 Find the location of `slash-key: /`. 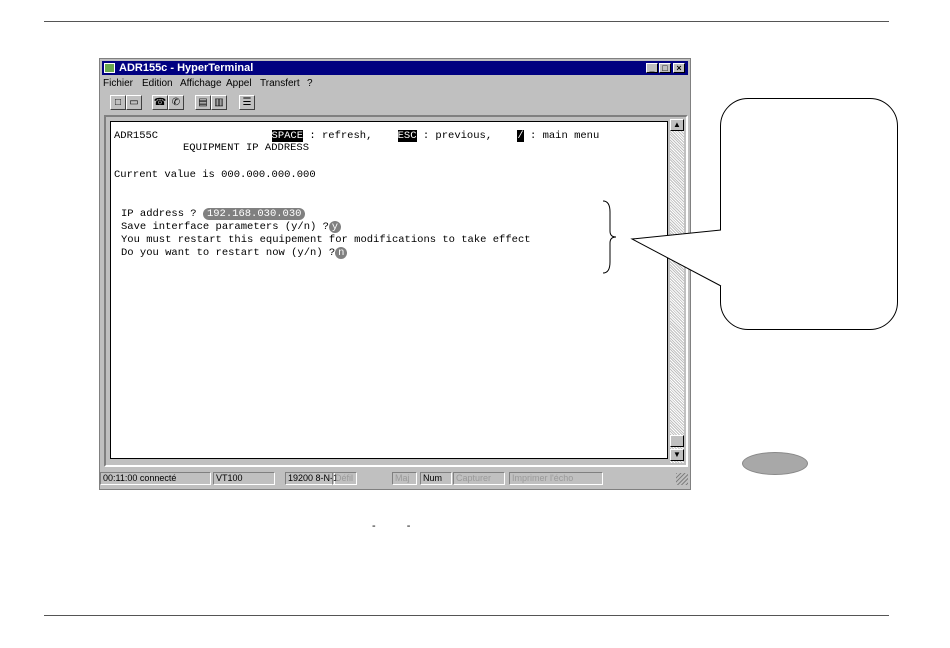

slash-key: / is located at coordinates (520, 136).